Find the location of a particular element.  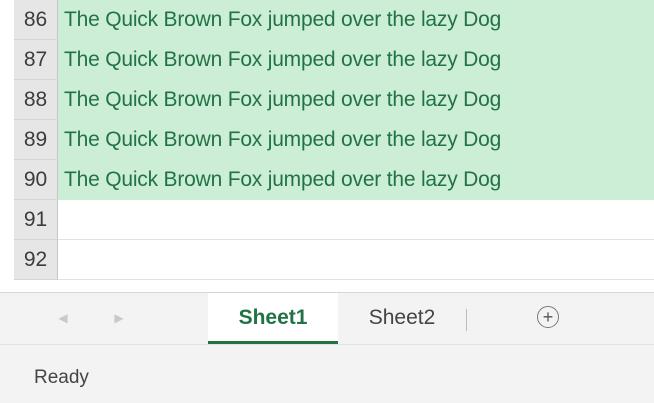

sheet-tab-bar: ◀ ▶ Sheet1 Sheet2 + is located at coordinates (327, 318).